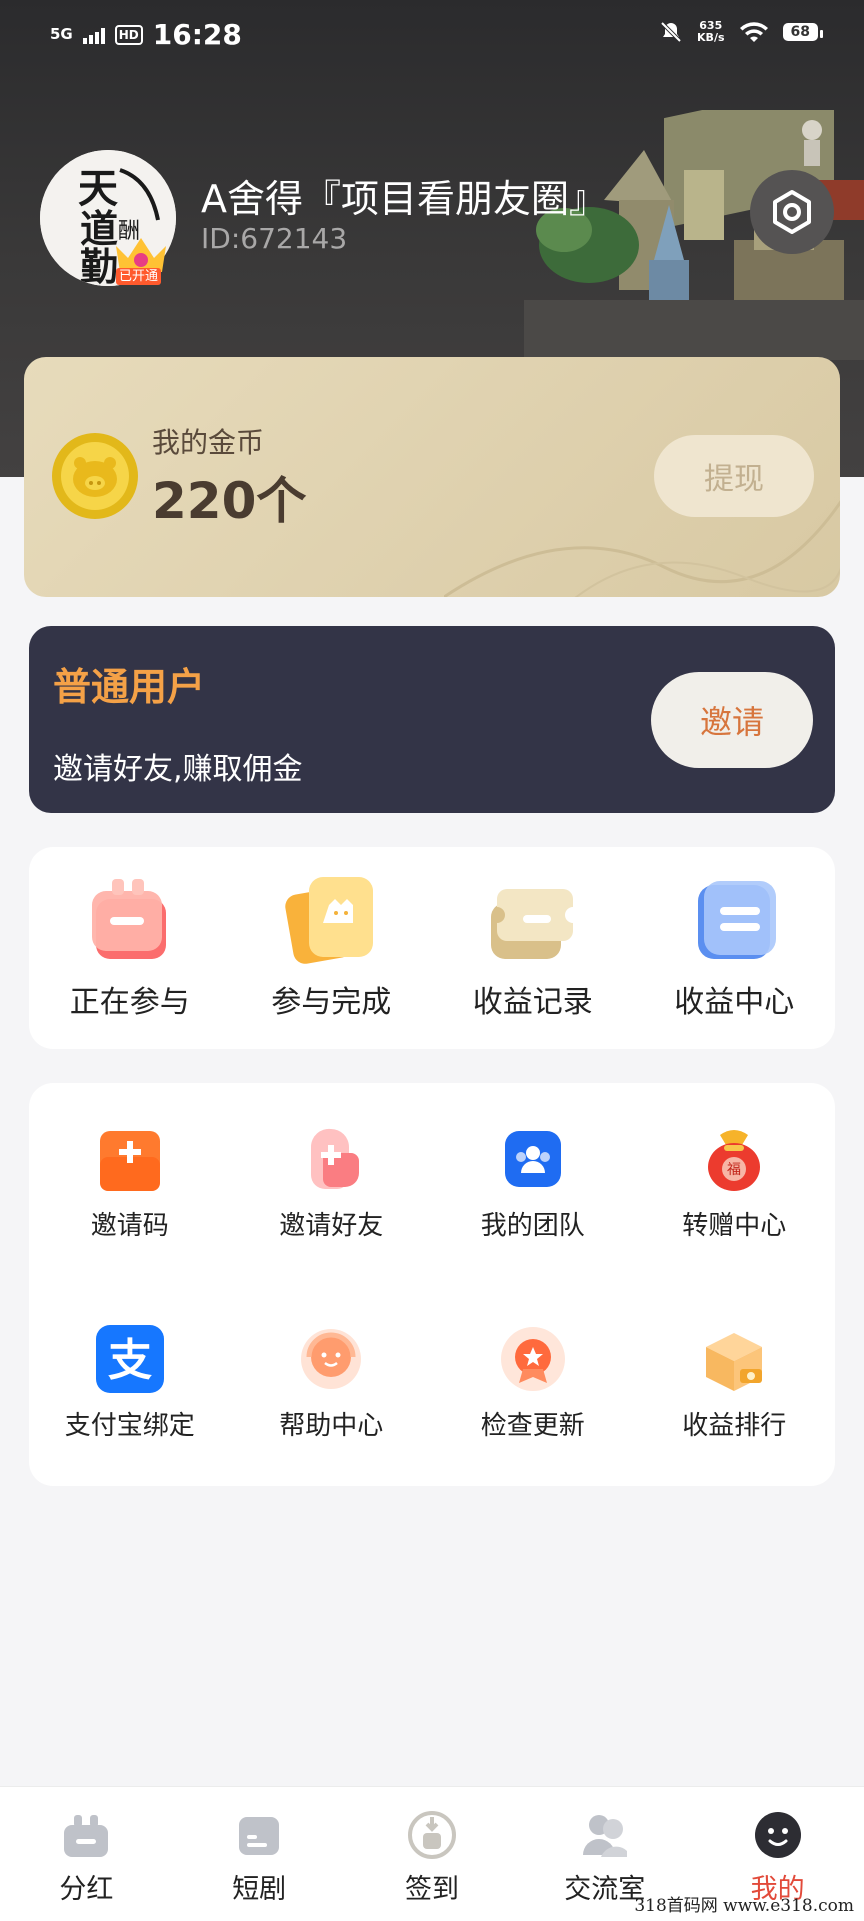 Image resolution: width=864 pixels, height=1921 pixels. What do you see at coordinates (98, 188) in the screenshot?
I see `svg-text: 天` at bounding box center [98, 188].